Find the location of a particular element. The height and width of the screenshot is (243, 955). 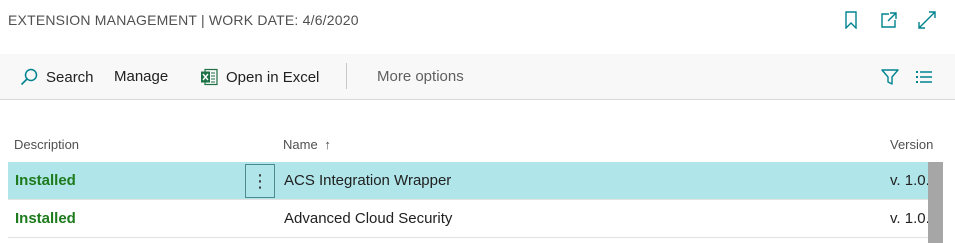

manage-label: Manage is located at coordinates (141, 76).